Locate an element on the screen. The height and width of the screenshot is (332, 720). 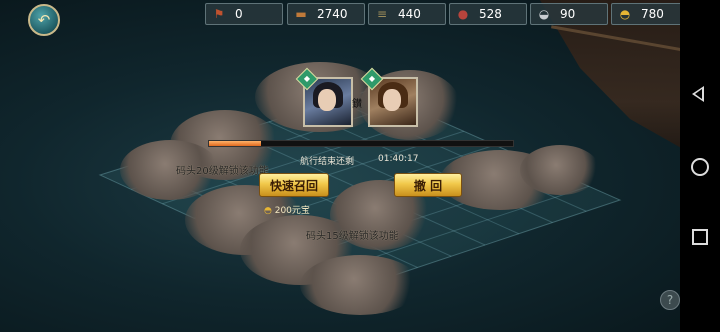
cost-value: 200元宝 is located at coordinates (292, 211).